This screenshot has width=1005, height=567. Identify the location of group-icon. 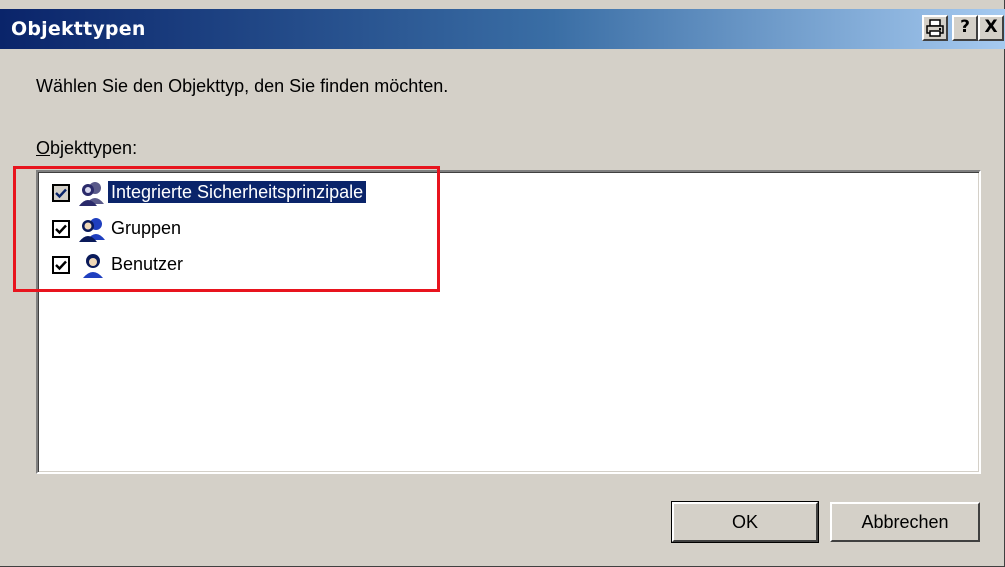
(92, 230).